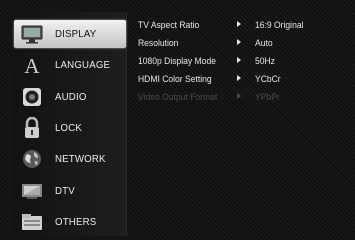  I want to click on speaker-icon, so click(32, 97).